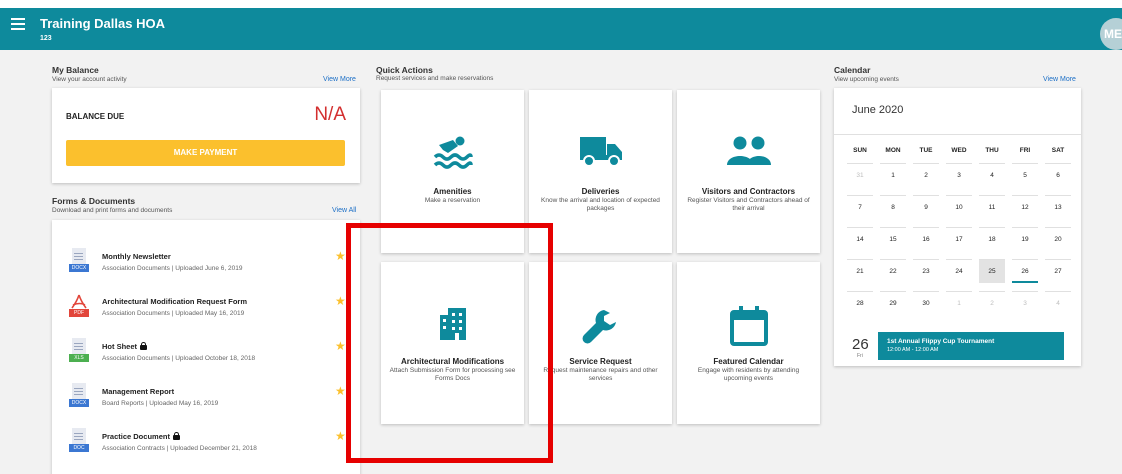 The width and height of the screenshot is (1122, 474). Describe the element at coordinates (860, 303) in the screenshot. I see `calendar-day: 28` at that location.